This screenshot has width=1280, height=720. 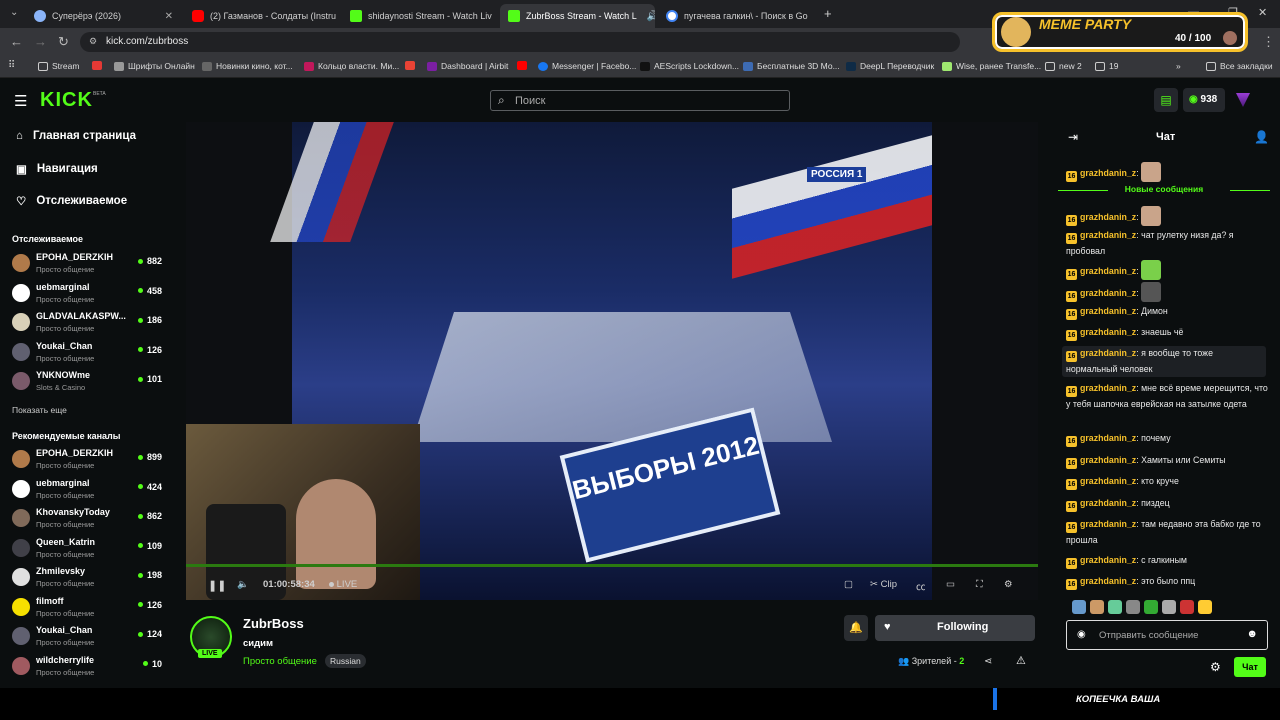 What do you see at coordinates (14, 12) in the screenshot?
I see `tab-search-icon: ⌄` at bounding box center [14, 12].